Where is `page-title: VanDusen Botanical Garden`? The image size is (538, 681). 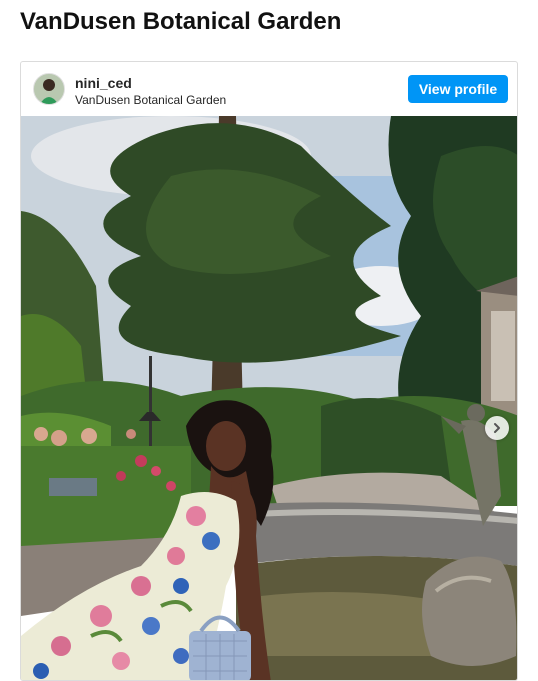
page-title: VanDusen Botanical Garden is located at coordinates (181, 21).